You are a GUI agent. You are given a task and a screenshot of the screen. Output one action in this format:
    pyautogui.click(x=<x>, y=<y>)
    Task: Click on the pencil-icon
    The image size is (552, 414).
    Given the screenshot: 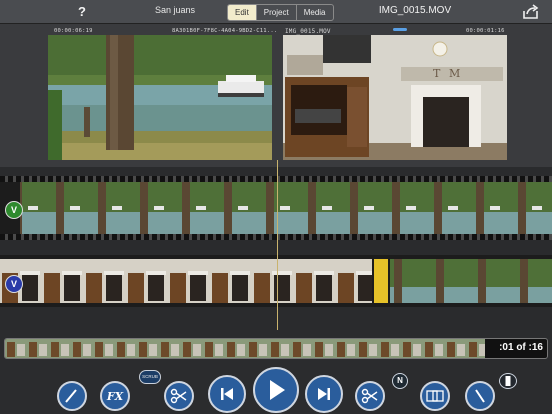 What is the action you would take?
    pyautogui.click(x=71, y=396)
    